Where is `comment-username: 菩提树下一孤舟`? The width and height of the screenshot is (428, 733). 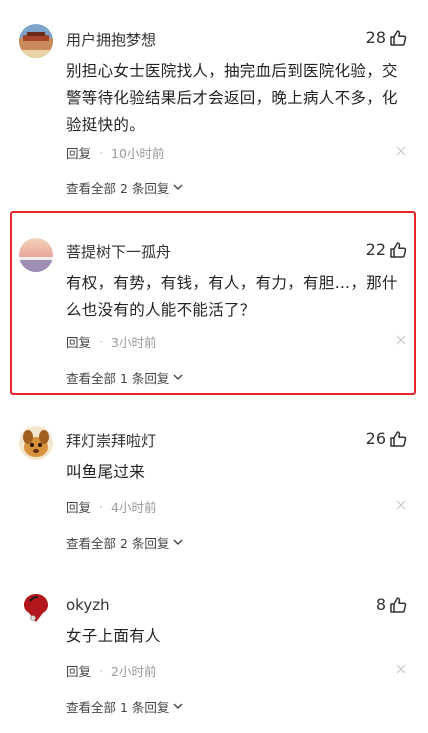 comment-username: 菩提树下一孤舟 is located at coordinates (118, 251).